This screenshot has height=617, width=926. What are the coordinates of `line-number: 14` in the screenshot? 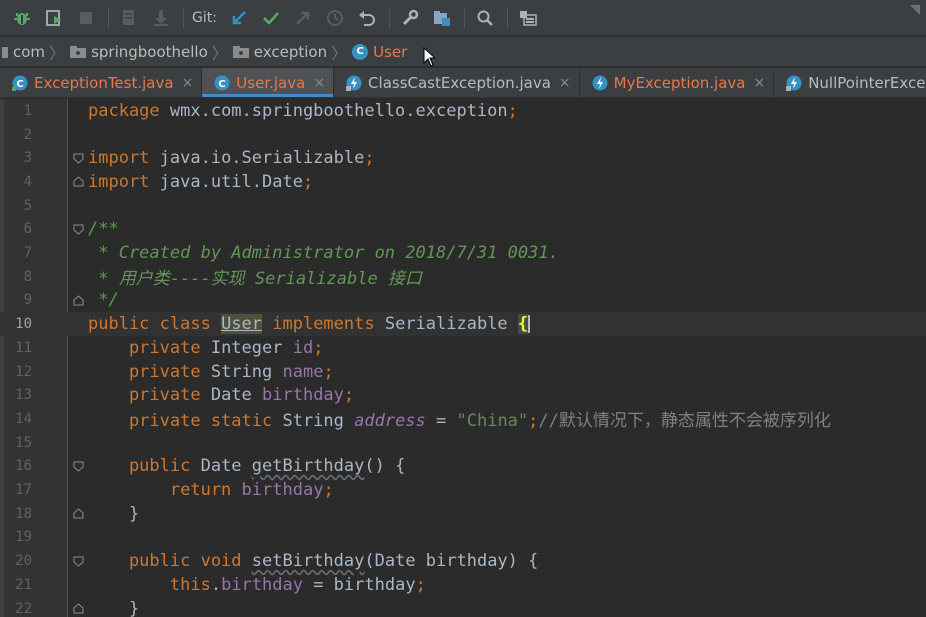 It's located at (23, 418).